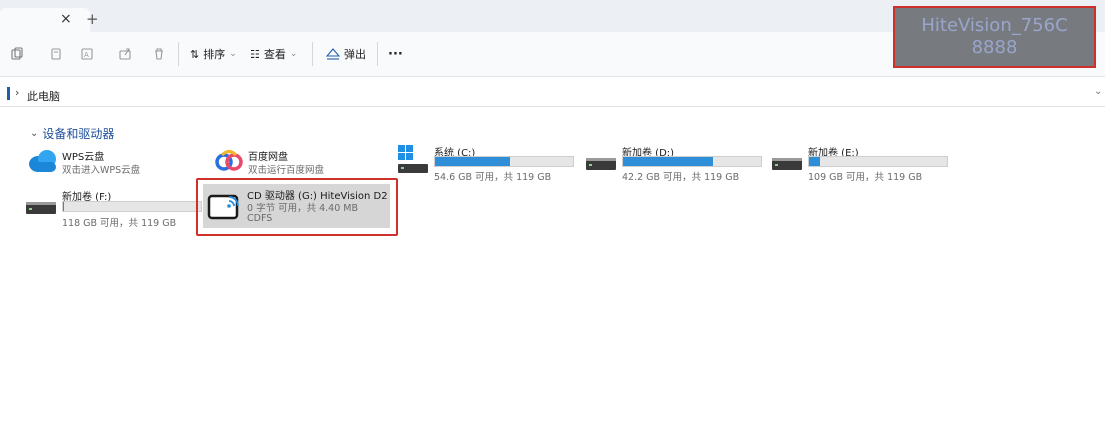 The height and width of the screenshot is (441, 1105). Describe the element at coordinates (17, 92) in the screenshot. I see `chevron-right-icon: ›` at that location.